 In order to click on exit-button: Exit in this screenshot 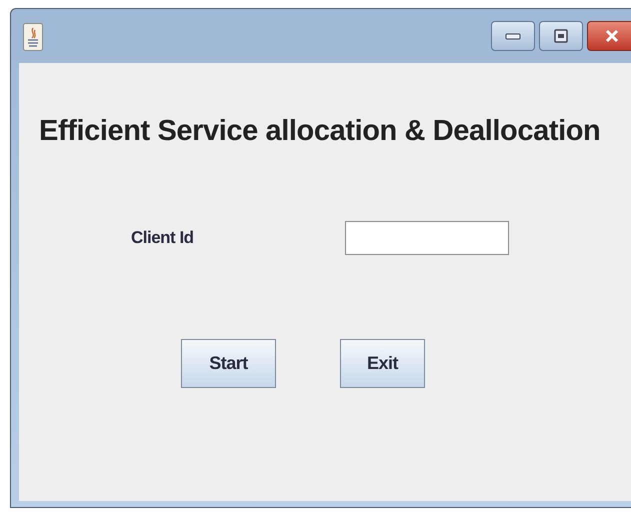, I will do `click(382, 363)`.